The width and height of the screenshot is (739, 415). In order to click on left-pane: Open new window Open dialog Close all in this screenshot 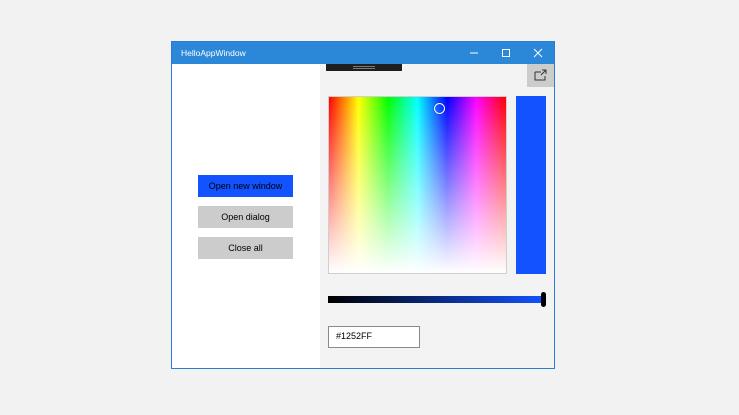, I will do `click(246, 216)`.